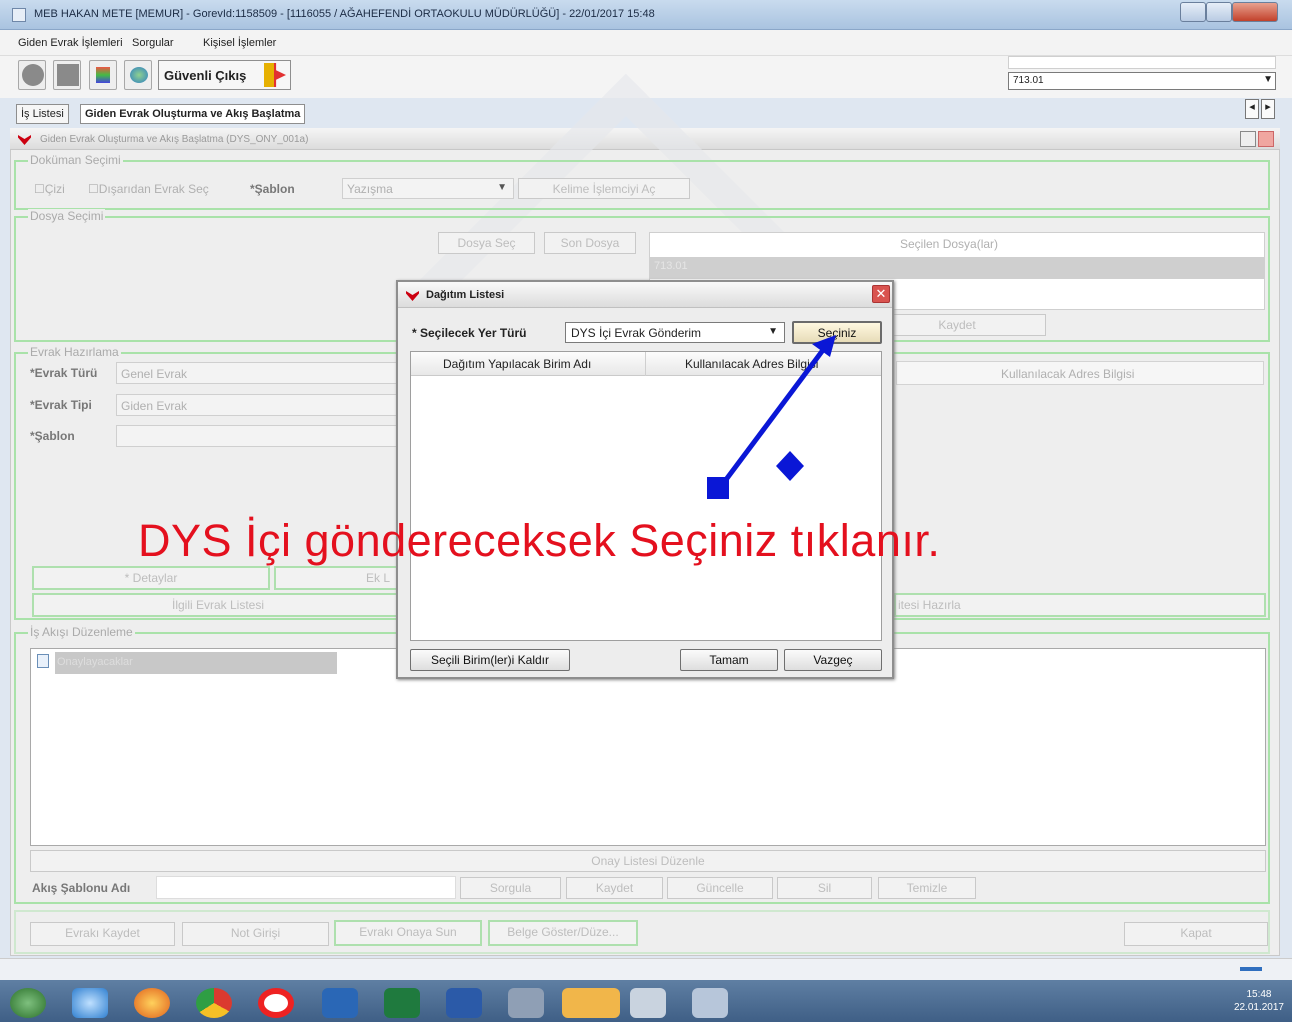  Describe the element at coordinates (539, 540) in the screenshot. I see `annotation-text: DYS İçi göndereceksek Seçiniz tıklanır.` at that location.